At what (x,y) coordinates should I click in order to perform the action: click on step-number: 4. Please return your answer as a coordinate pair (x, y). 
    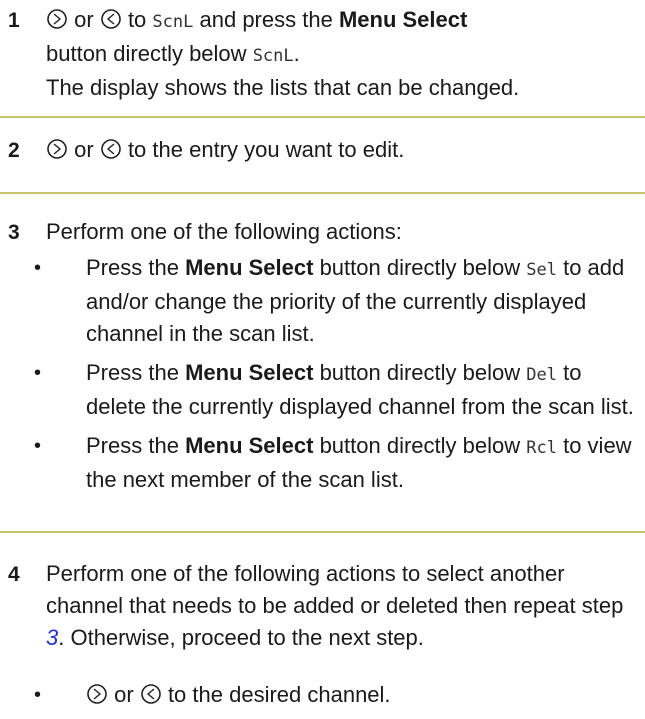
    Looking at the image, I should click on (14, 574).